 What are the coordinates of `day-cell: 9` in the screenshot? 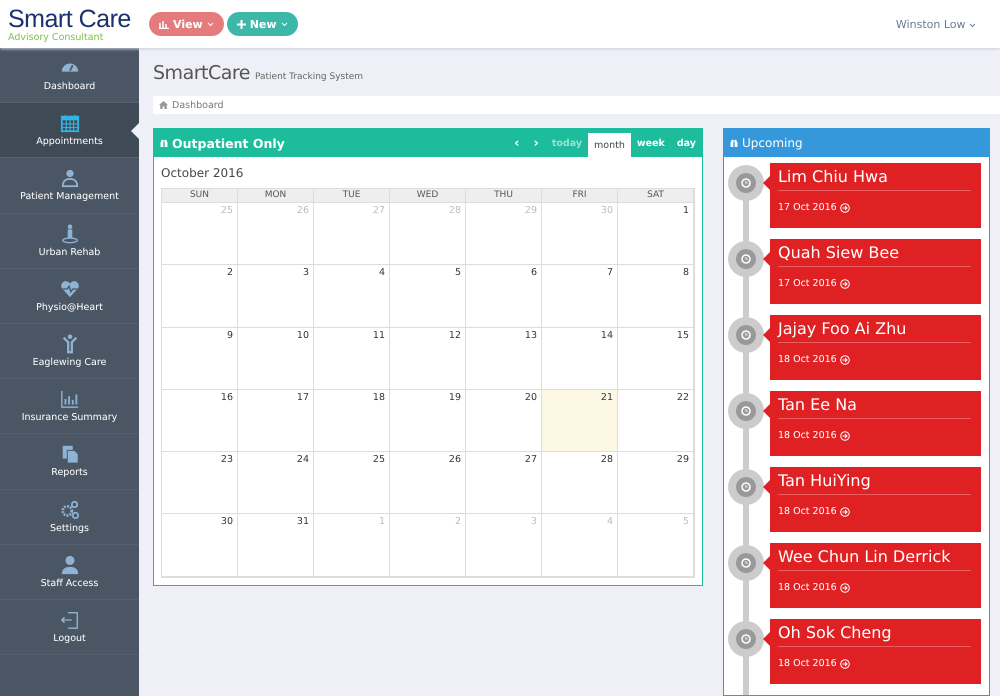 It's located at (200, 359).